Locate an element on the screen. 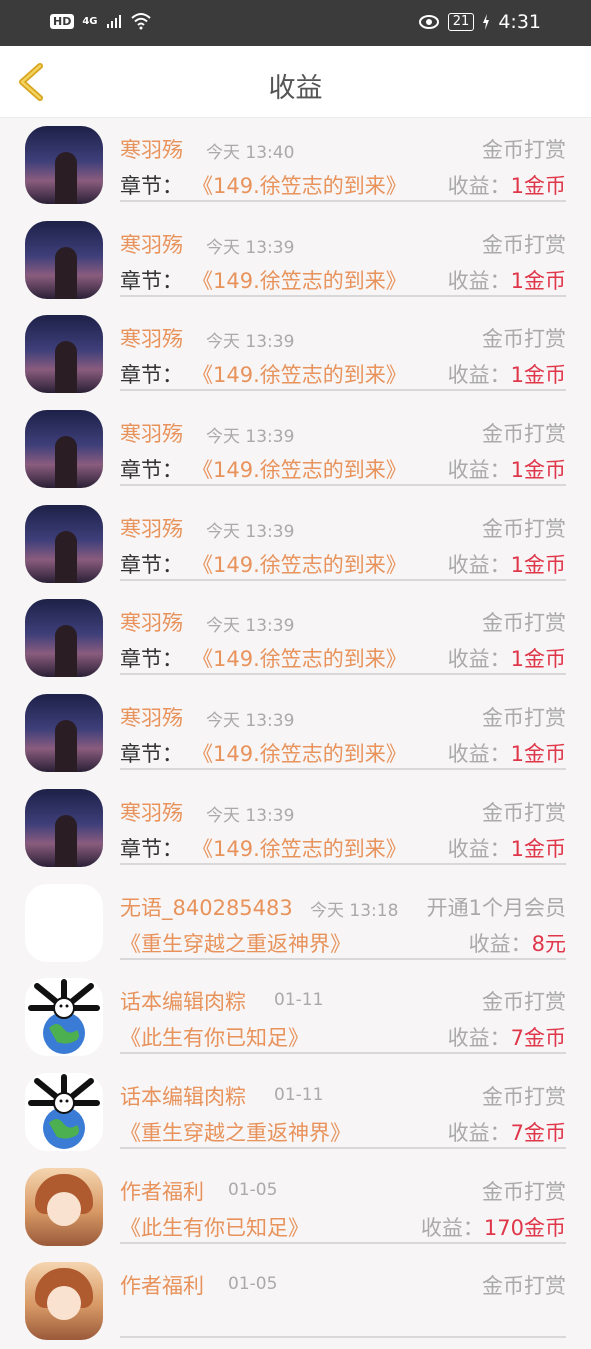 This screenshot has width=591, height=1349. list-item: 作者福利 01-05 金币打赏 《此生有你已知足》 收益：170金币 is located at coordinates (295, 1207).